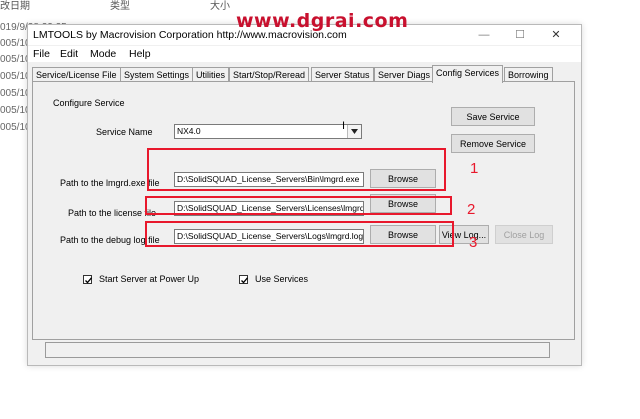 This screenshot has width=640, height=419. Describe the element at coordinates (112, 213) in the screenshot. I see `license-path-label: Path to the license file` at that location.